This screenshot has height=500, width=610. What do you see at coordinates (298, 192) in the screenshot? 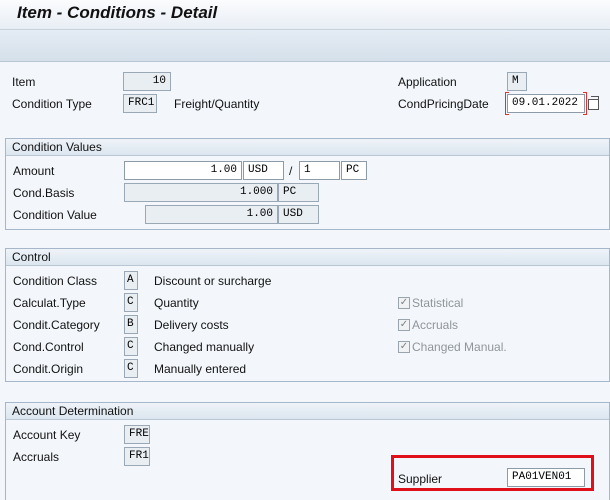
I see `cond-basis-unit-field: PC` at bounding box center [298, 192].